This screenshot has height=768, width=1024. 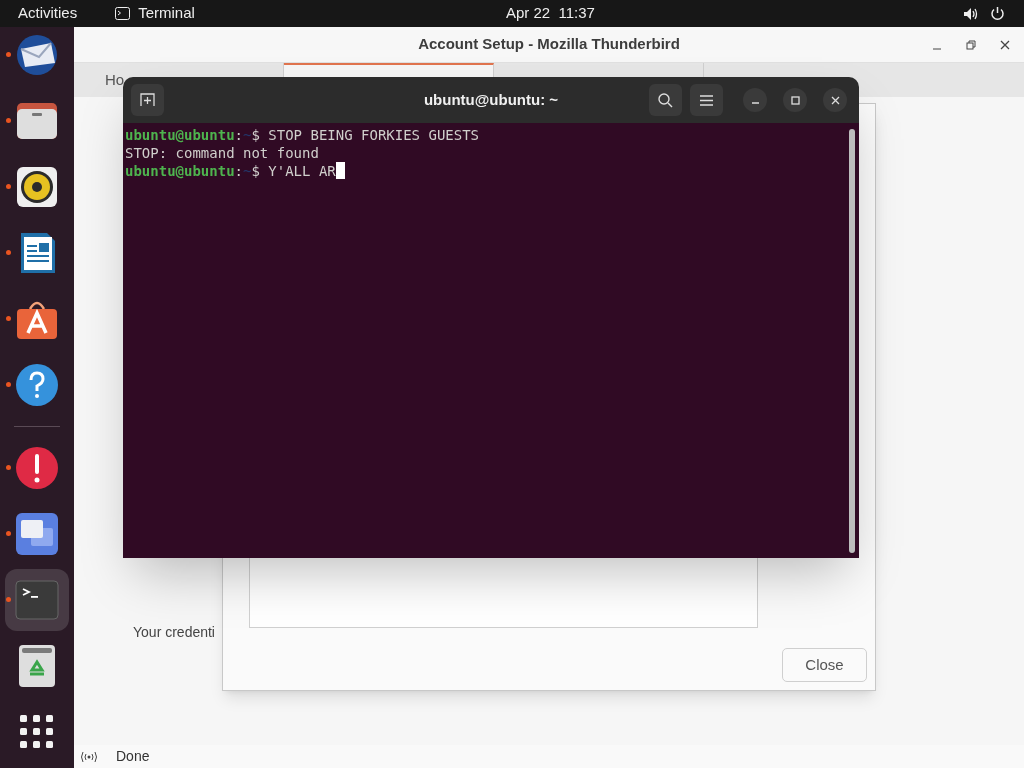 I want to click on maximize-icon, so click(x=795, y=100).